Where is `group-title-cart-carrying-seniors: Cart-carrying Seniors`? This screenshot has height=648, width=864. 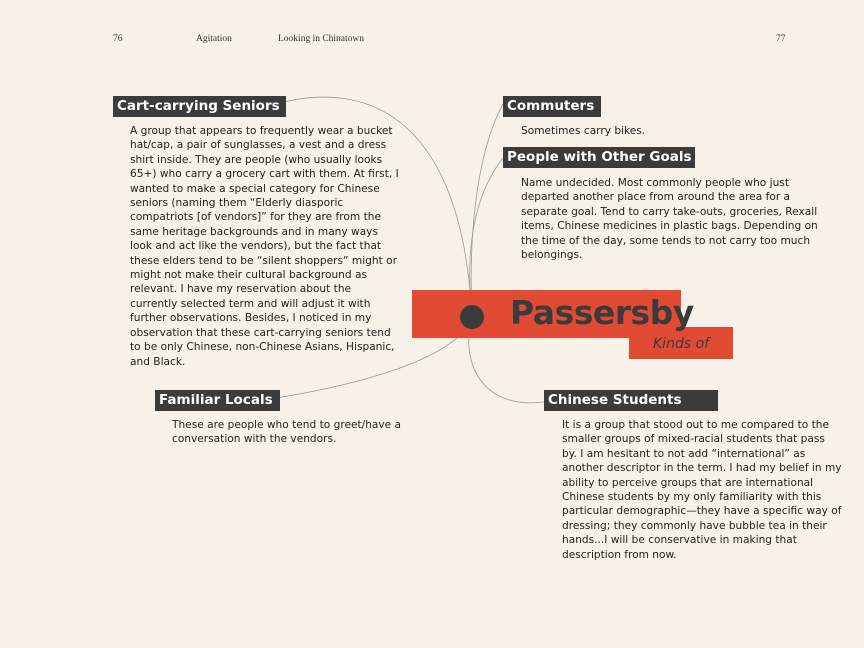 group-title-cart-carrying-seniors: Cart-carrying Seniors is located at coordinates (199, 106).